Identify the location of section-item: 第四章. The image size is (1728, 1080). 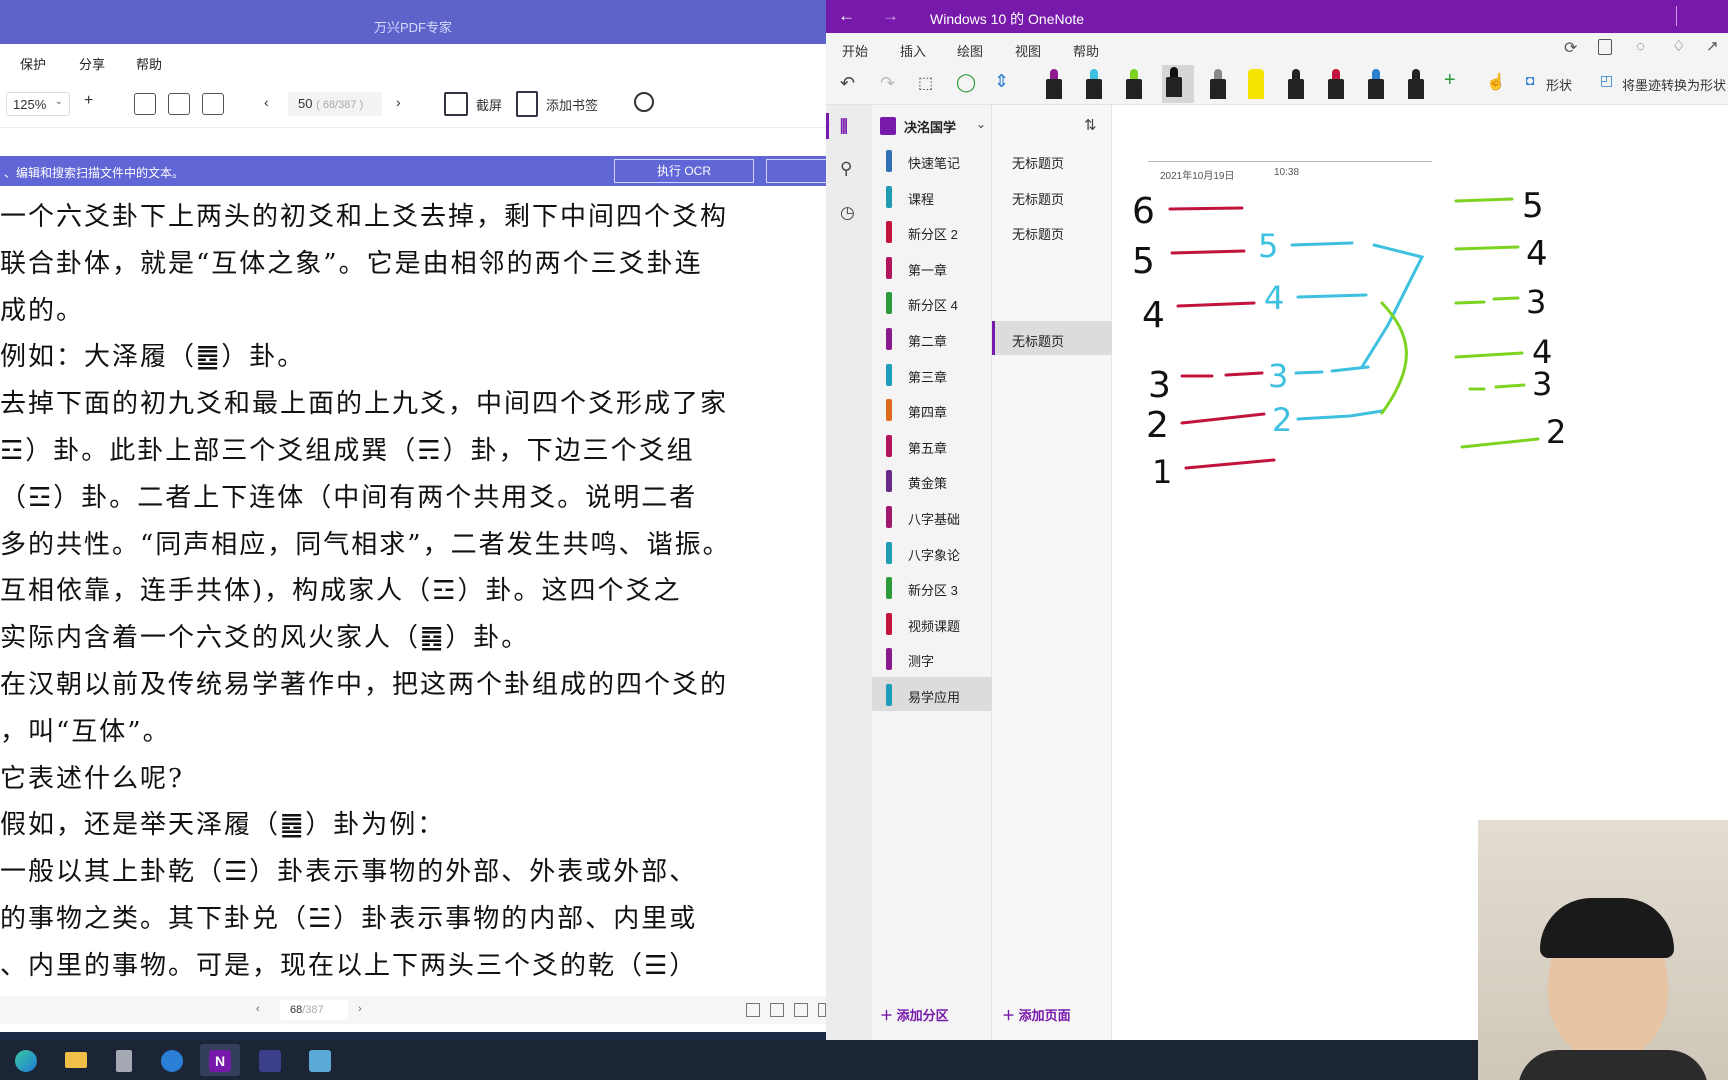
(932, 409).